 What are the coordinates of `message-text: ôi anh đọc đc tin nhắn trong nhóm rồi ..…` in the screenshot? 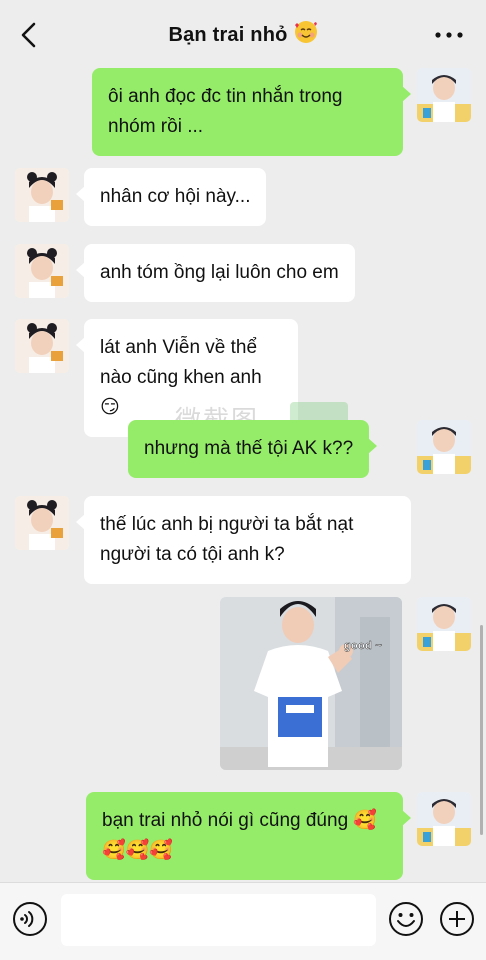 It's located at (225, 111).